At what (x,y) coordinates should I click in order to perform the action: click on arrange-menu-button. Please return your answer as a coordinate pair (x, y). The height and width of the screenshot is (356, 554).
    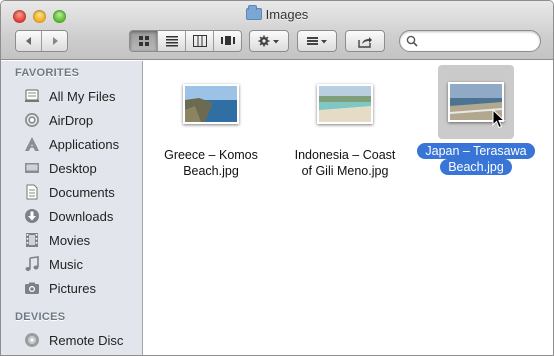
    Looking at the image, I should click on (317, 41).